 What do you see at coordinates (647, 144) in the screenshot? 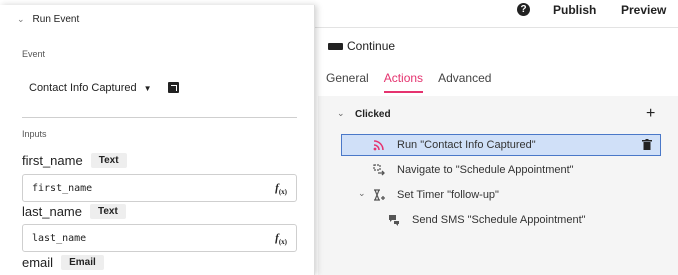
I see `trash-icon` at bounding box center [647, 144].